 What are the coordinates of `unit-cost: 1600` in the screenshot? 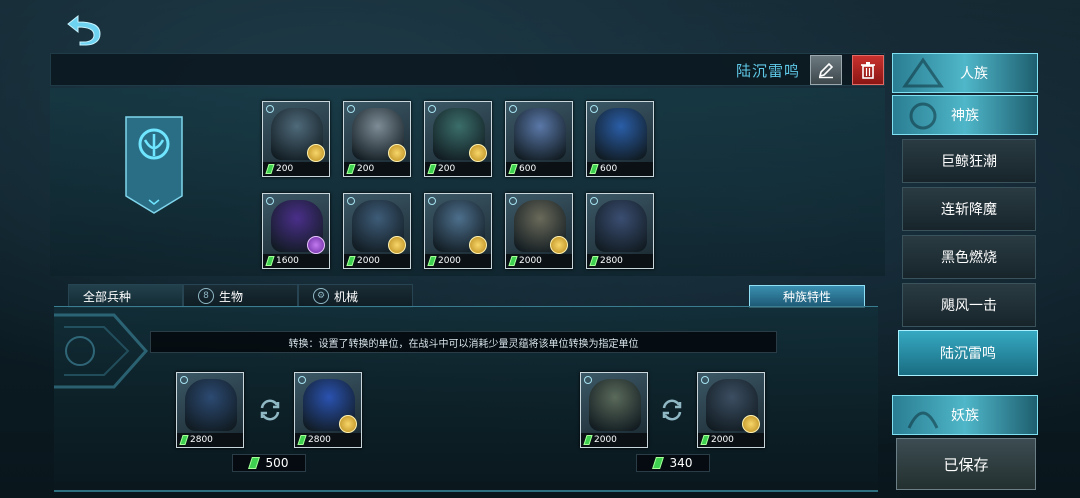 It's located at (296, 261).